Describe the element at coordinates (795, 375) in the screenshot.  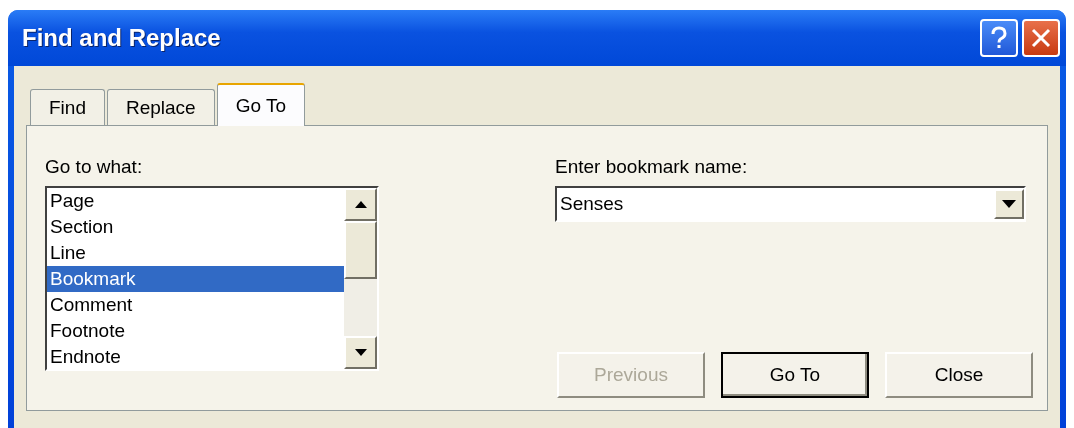
I see `dialog-button: Go To` at that location.